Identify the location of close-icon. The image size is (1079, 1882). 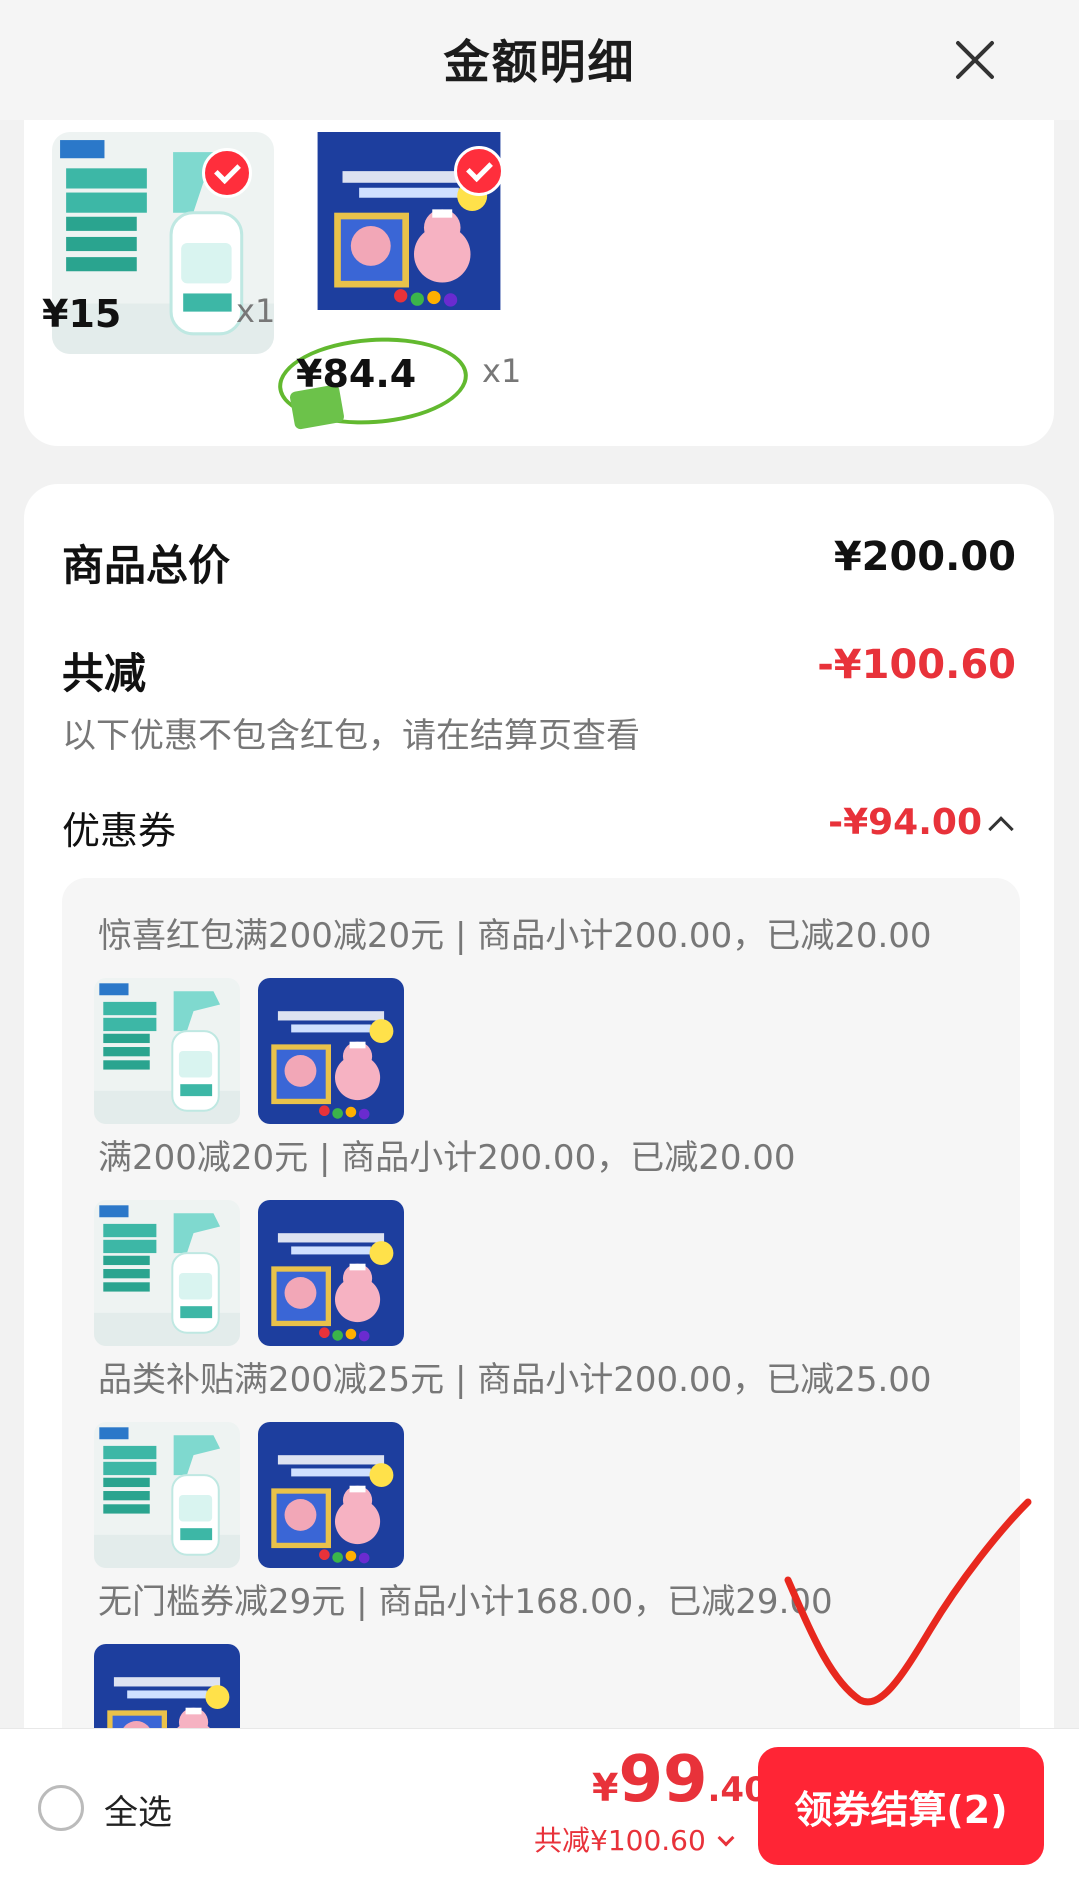
(975, 60).